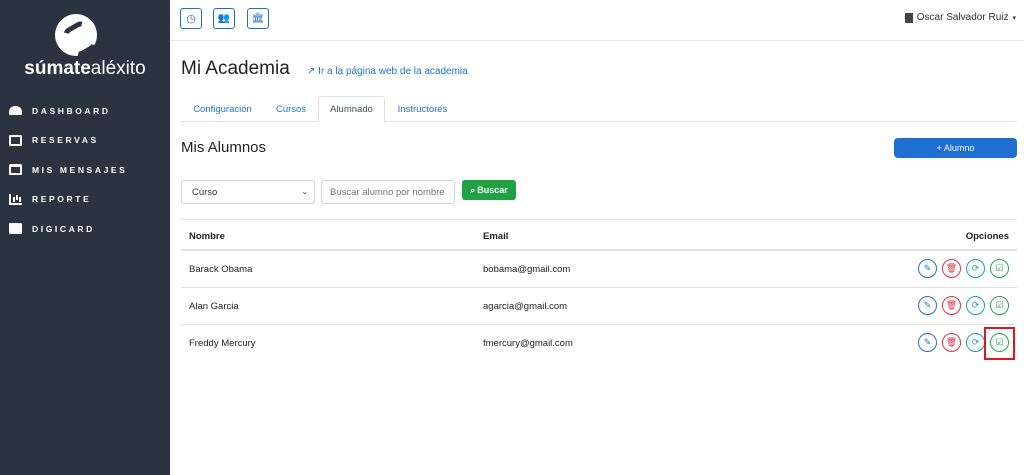  I want to click on search-icon: ⌕, so click(473, 189).